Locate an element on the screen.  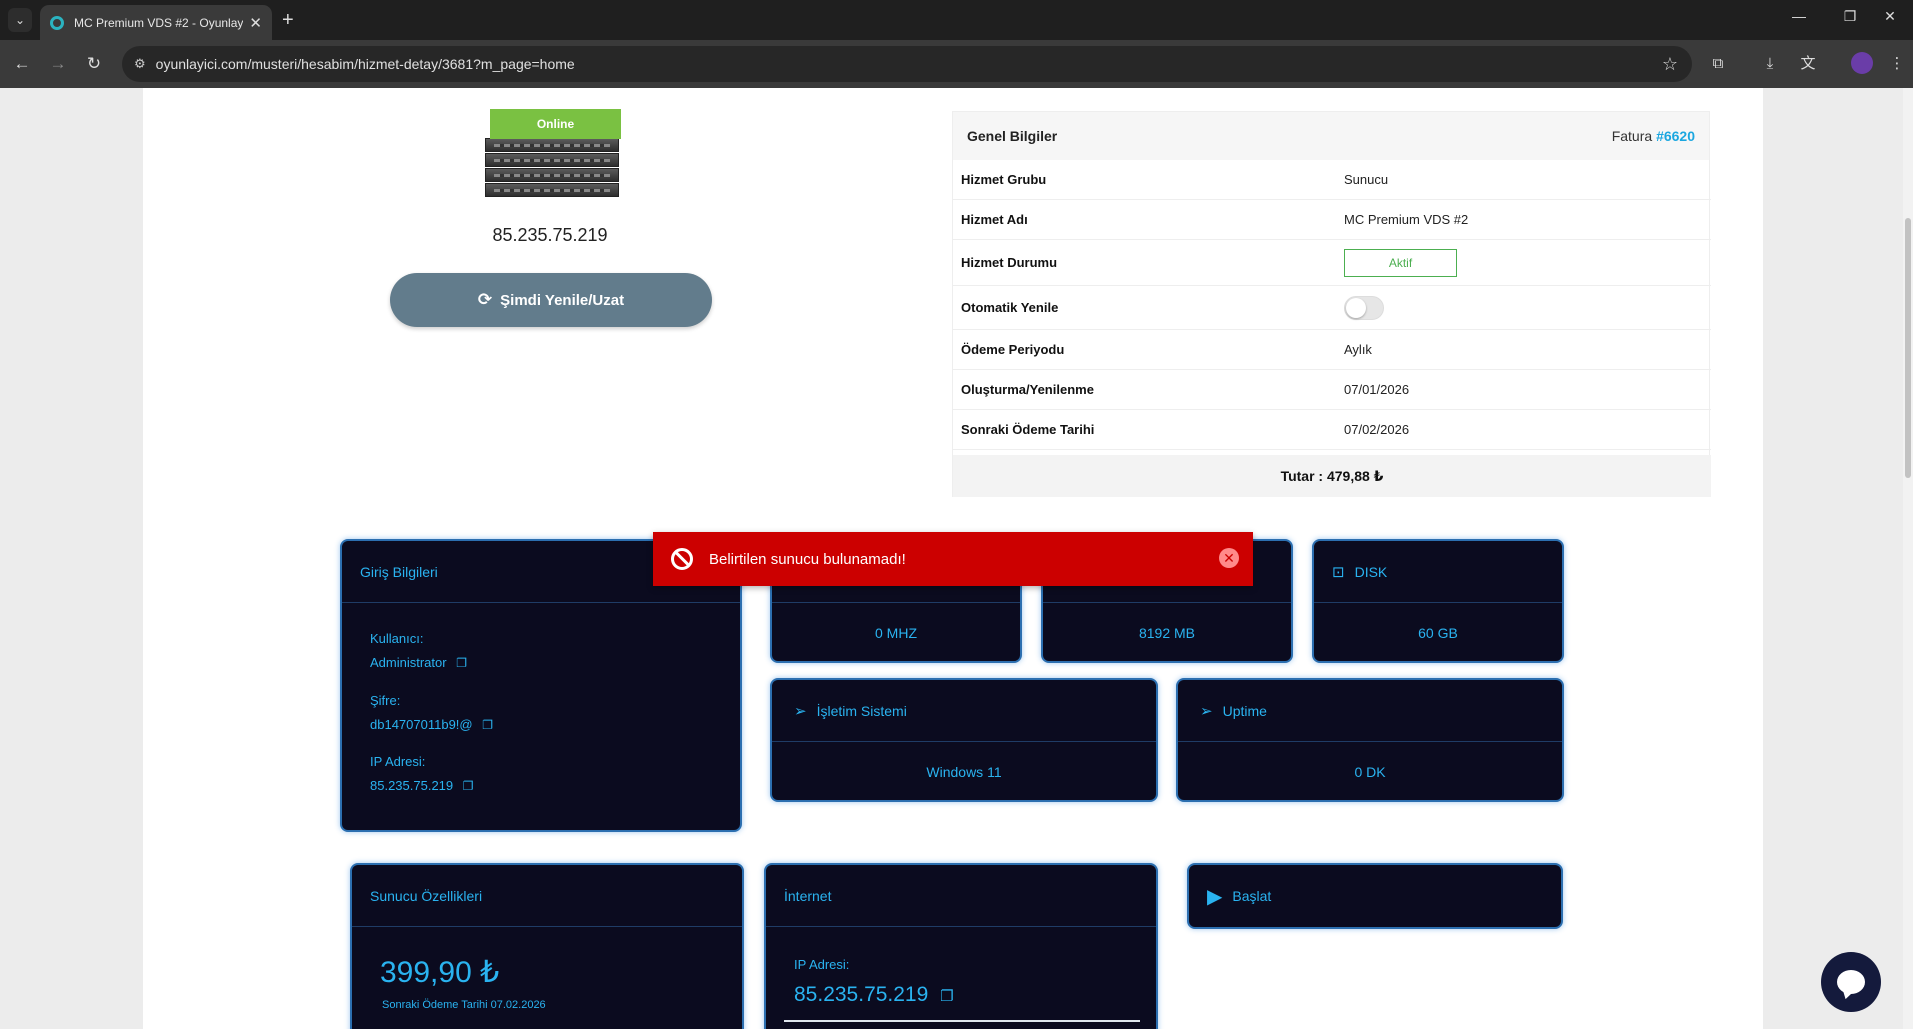
invoice-link: #6620 is located at coordinates (1675, 136).